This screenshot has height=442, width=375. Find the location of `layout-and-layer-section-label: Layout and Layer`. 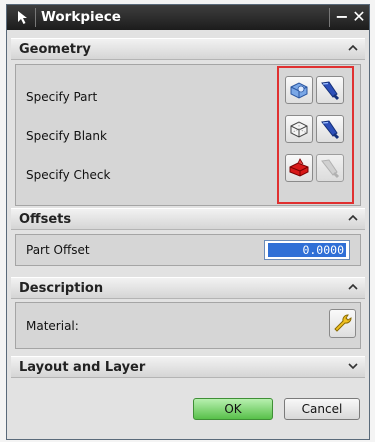

layout-and-layer-section-label: Layout and Layer is located at coordinates (82, 367).